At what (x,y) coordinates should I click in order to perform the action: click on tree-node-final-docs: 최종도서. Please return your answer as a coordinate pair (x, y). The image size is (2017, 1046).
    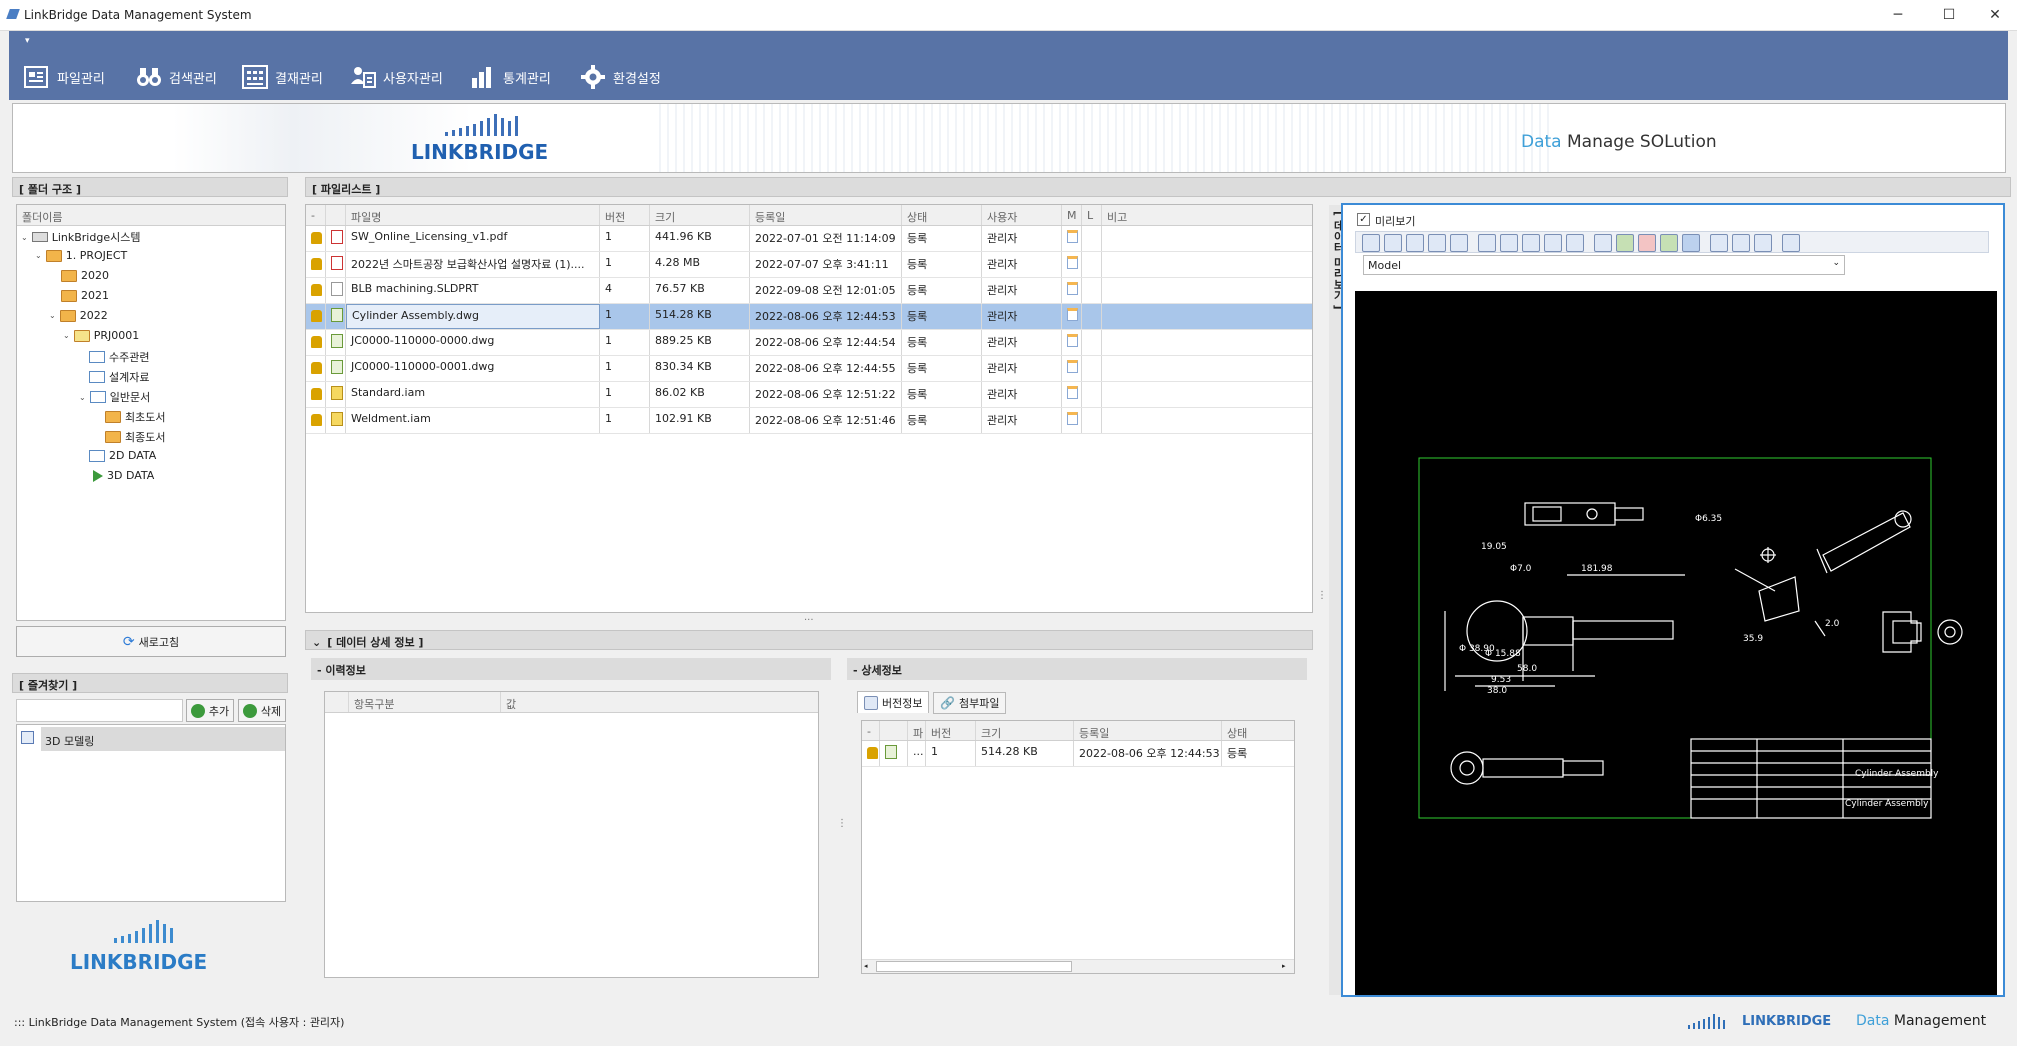
    Looking at the image, I should click on (135, 437).